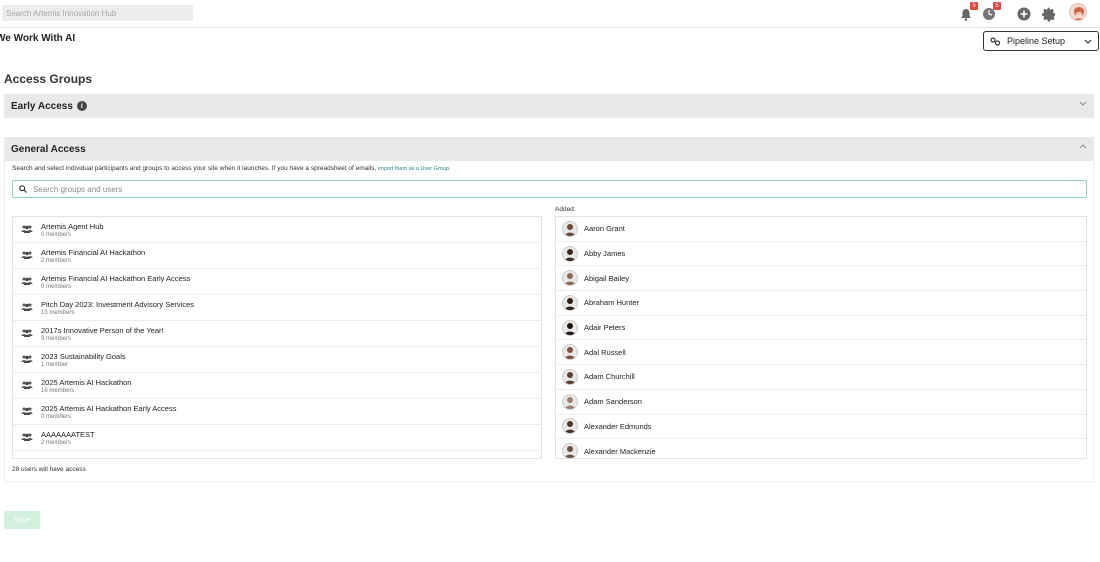 This screenshot has width=1100, height=562. What do you see at coordinates (93, 252) in the screenshot?
I see `group-name: Artemis Financial AI Hackathon` at bounding box center [93, 252].